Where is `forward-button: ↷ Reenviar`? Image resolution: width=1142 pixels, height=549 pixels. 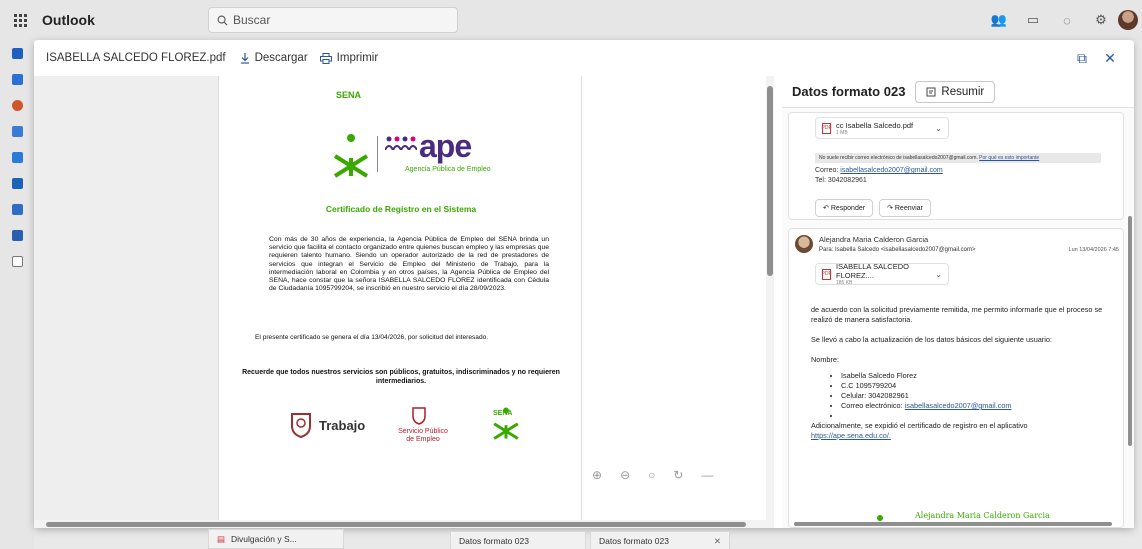 forward-button: ↷ Reenviar is located at coordinates (905, 208).